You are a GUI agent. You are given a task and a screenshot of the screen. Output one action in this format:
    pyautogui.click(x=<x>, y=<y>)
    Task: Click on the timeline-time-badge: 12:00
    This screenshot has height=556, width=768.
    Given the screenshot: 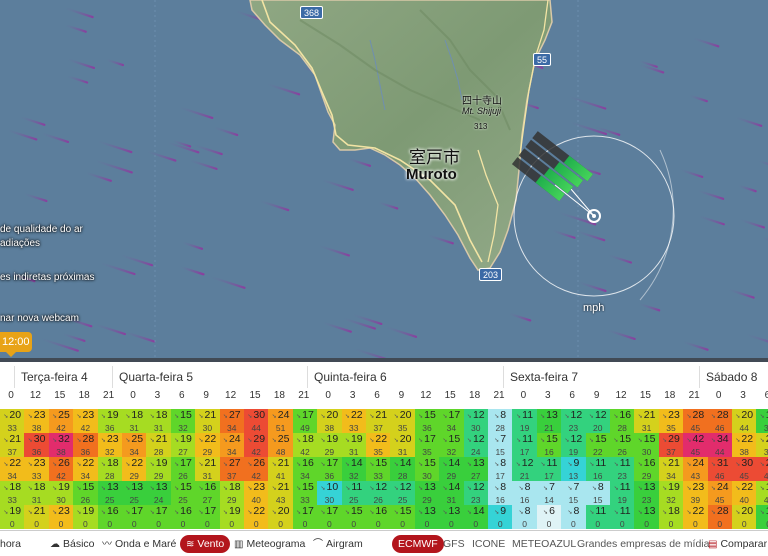 What is the action you would take?
    pyautogui.click(x=16, y=344)
    